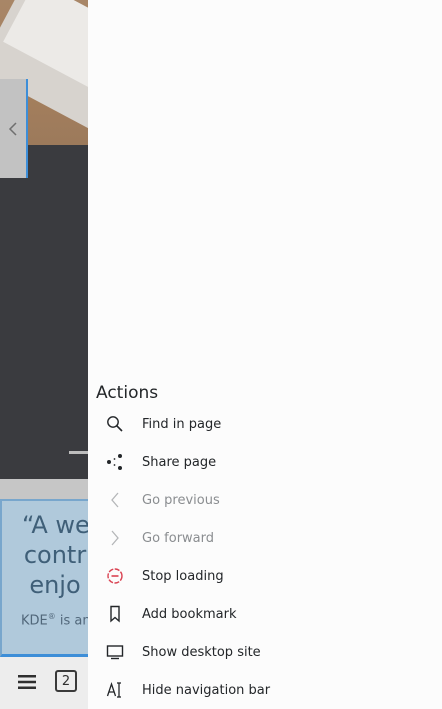 Image resolution: width=442 pixels, height=709 pixels. What do you see at coordinates (206, 690) in the screenshot?
I see `hide-navigation-bar-label: Hide navigation bar` at bounding box center [206, 690].